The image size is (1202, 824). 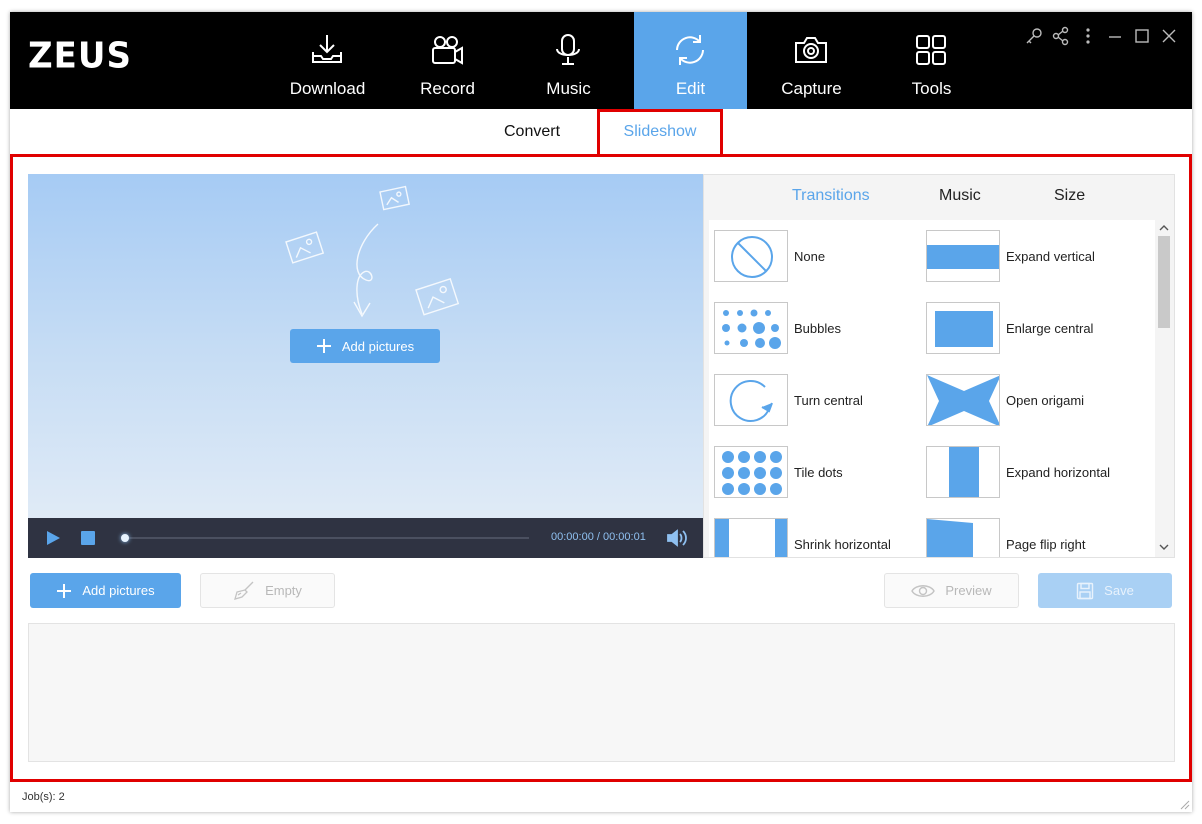 I want to click on transition-name: Expand horizontal, so click(x=1058, y=472).